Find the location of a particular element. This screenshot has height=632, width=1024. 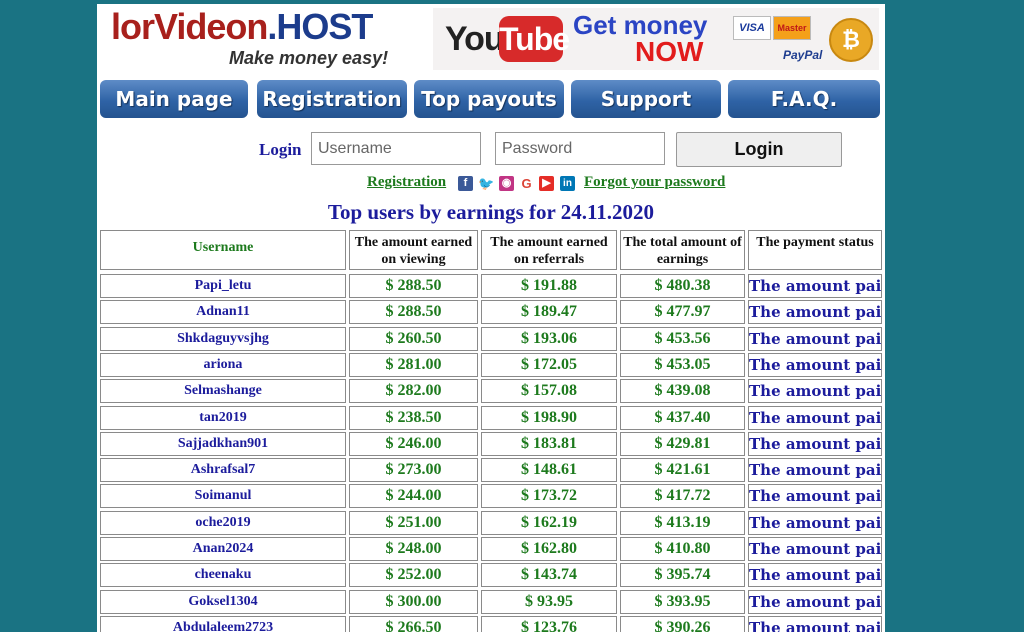

cell-referrals: $ 162.80 is located at coordinates (549, 549).